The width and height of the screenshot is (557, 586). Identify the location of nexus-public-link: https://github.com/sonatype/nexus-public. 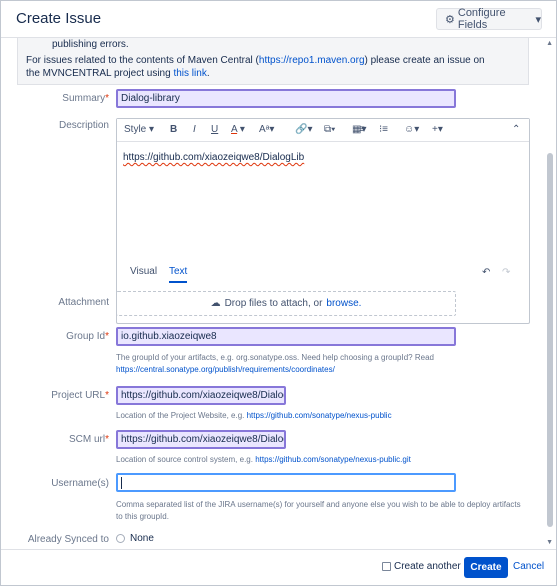
(319, 415).